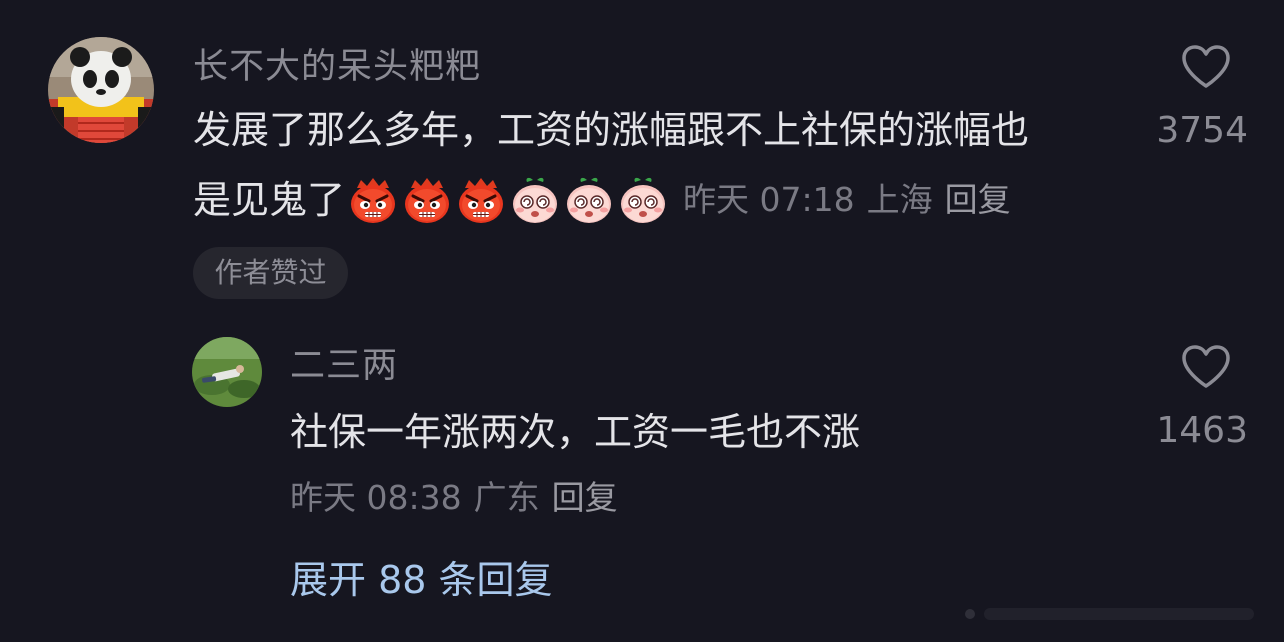 The image size is (1284, 642). I want to click on comment-text-line-1: 发展了那么多年，工资的涨幅跟不上社保的涨幅也, so click(611, 130).